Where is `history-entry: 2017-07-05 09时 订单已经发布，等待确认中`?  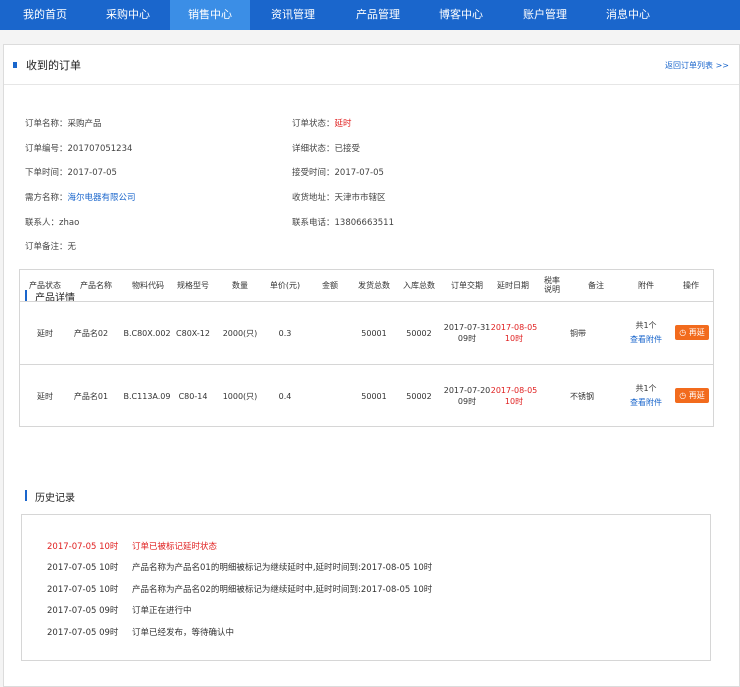 history-entry: 2017-07-05 09时 订单已经发布，等待确认中 is located at coordinates (140, 632).